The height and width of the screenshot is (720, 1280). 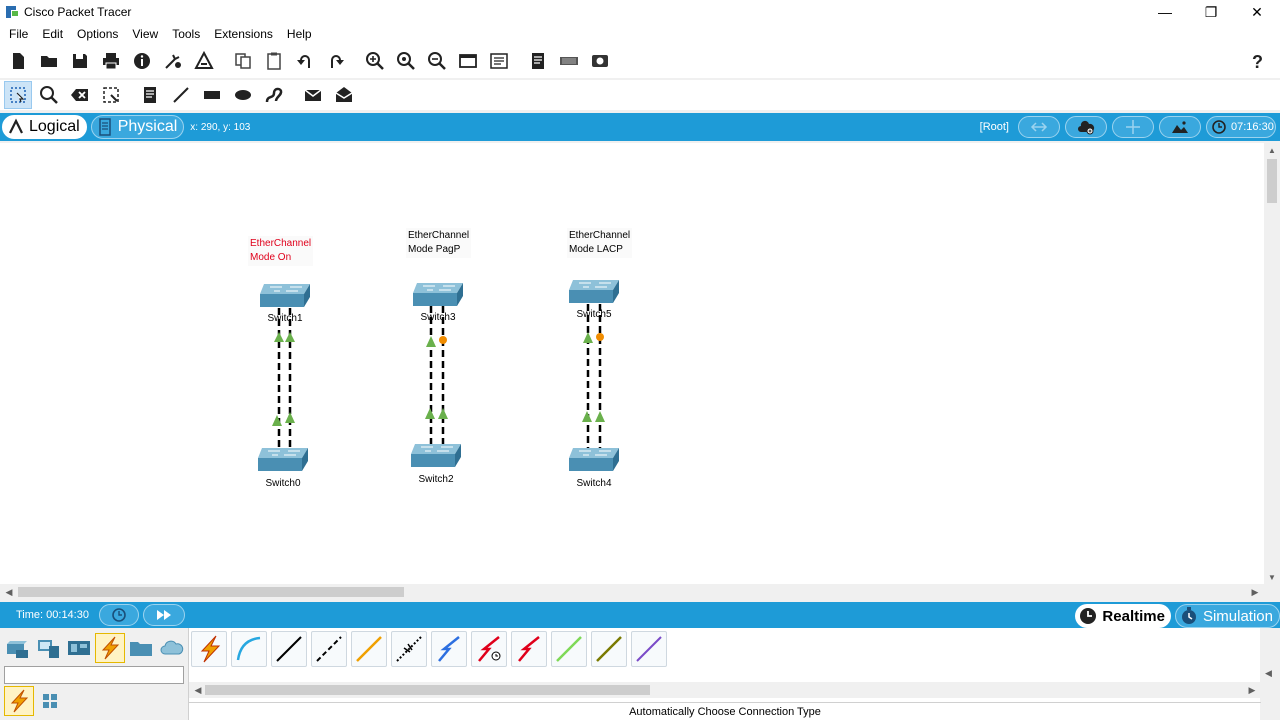 What do you see at coordinates (50, 701) in the screenshot?
I see `subcategory-structured-cabling` at bounding box center [50, 701].